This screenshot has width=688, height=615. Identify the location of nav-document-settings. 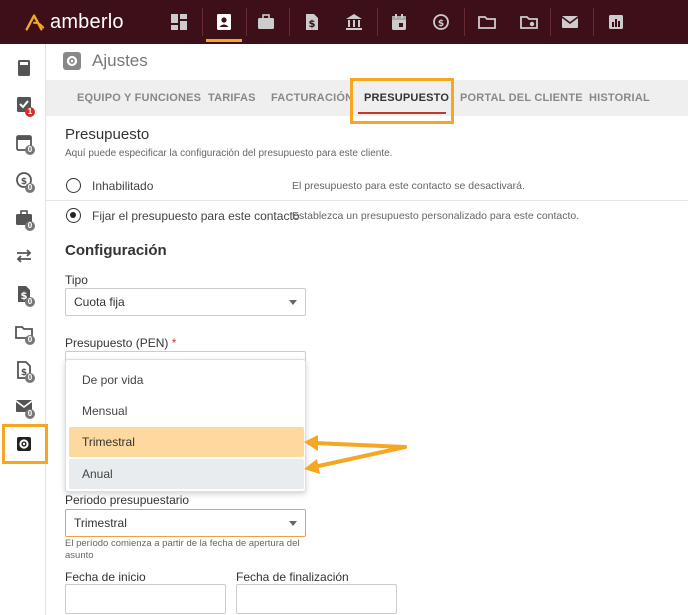
(529, 22).